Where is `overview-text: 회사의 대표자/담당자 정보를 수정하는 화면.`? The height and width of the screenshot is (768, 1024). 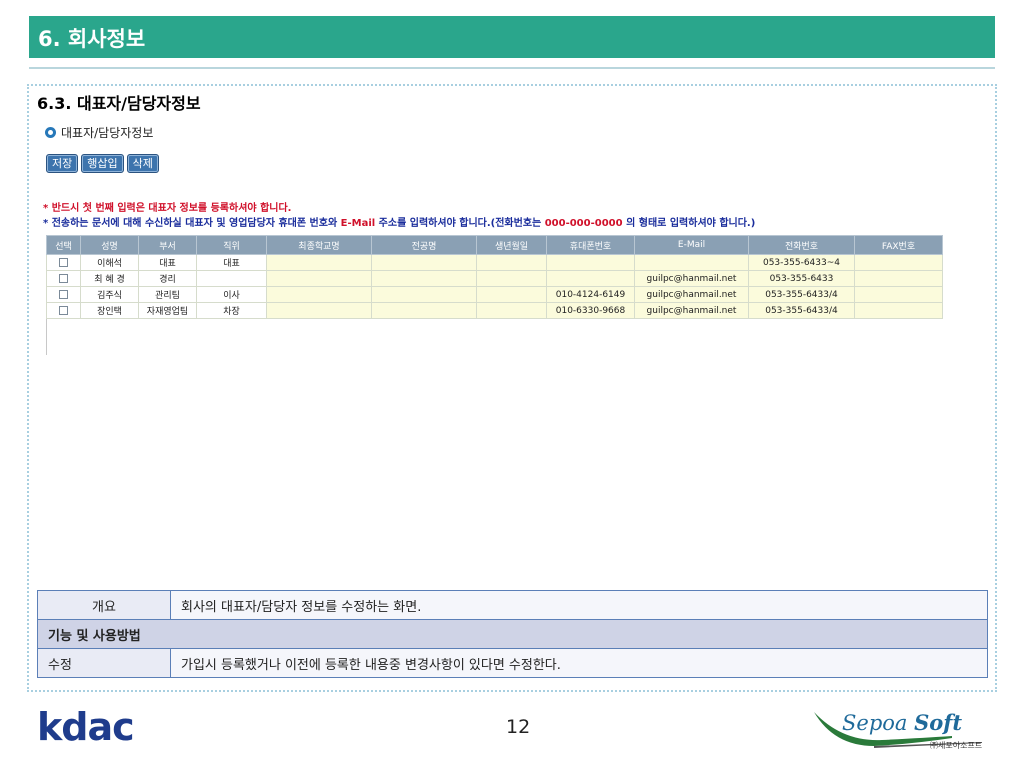
overview-text: 회사의 대표자/담당자 정보를 수정하는 화면. is located at coordinates (579, 605).